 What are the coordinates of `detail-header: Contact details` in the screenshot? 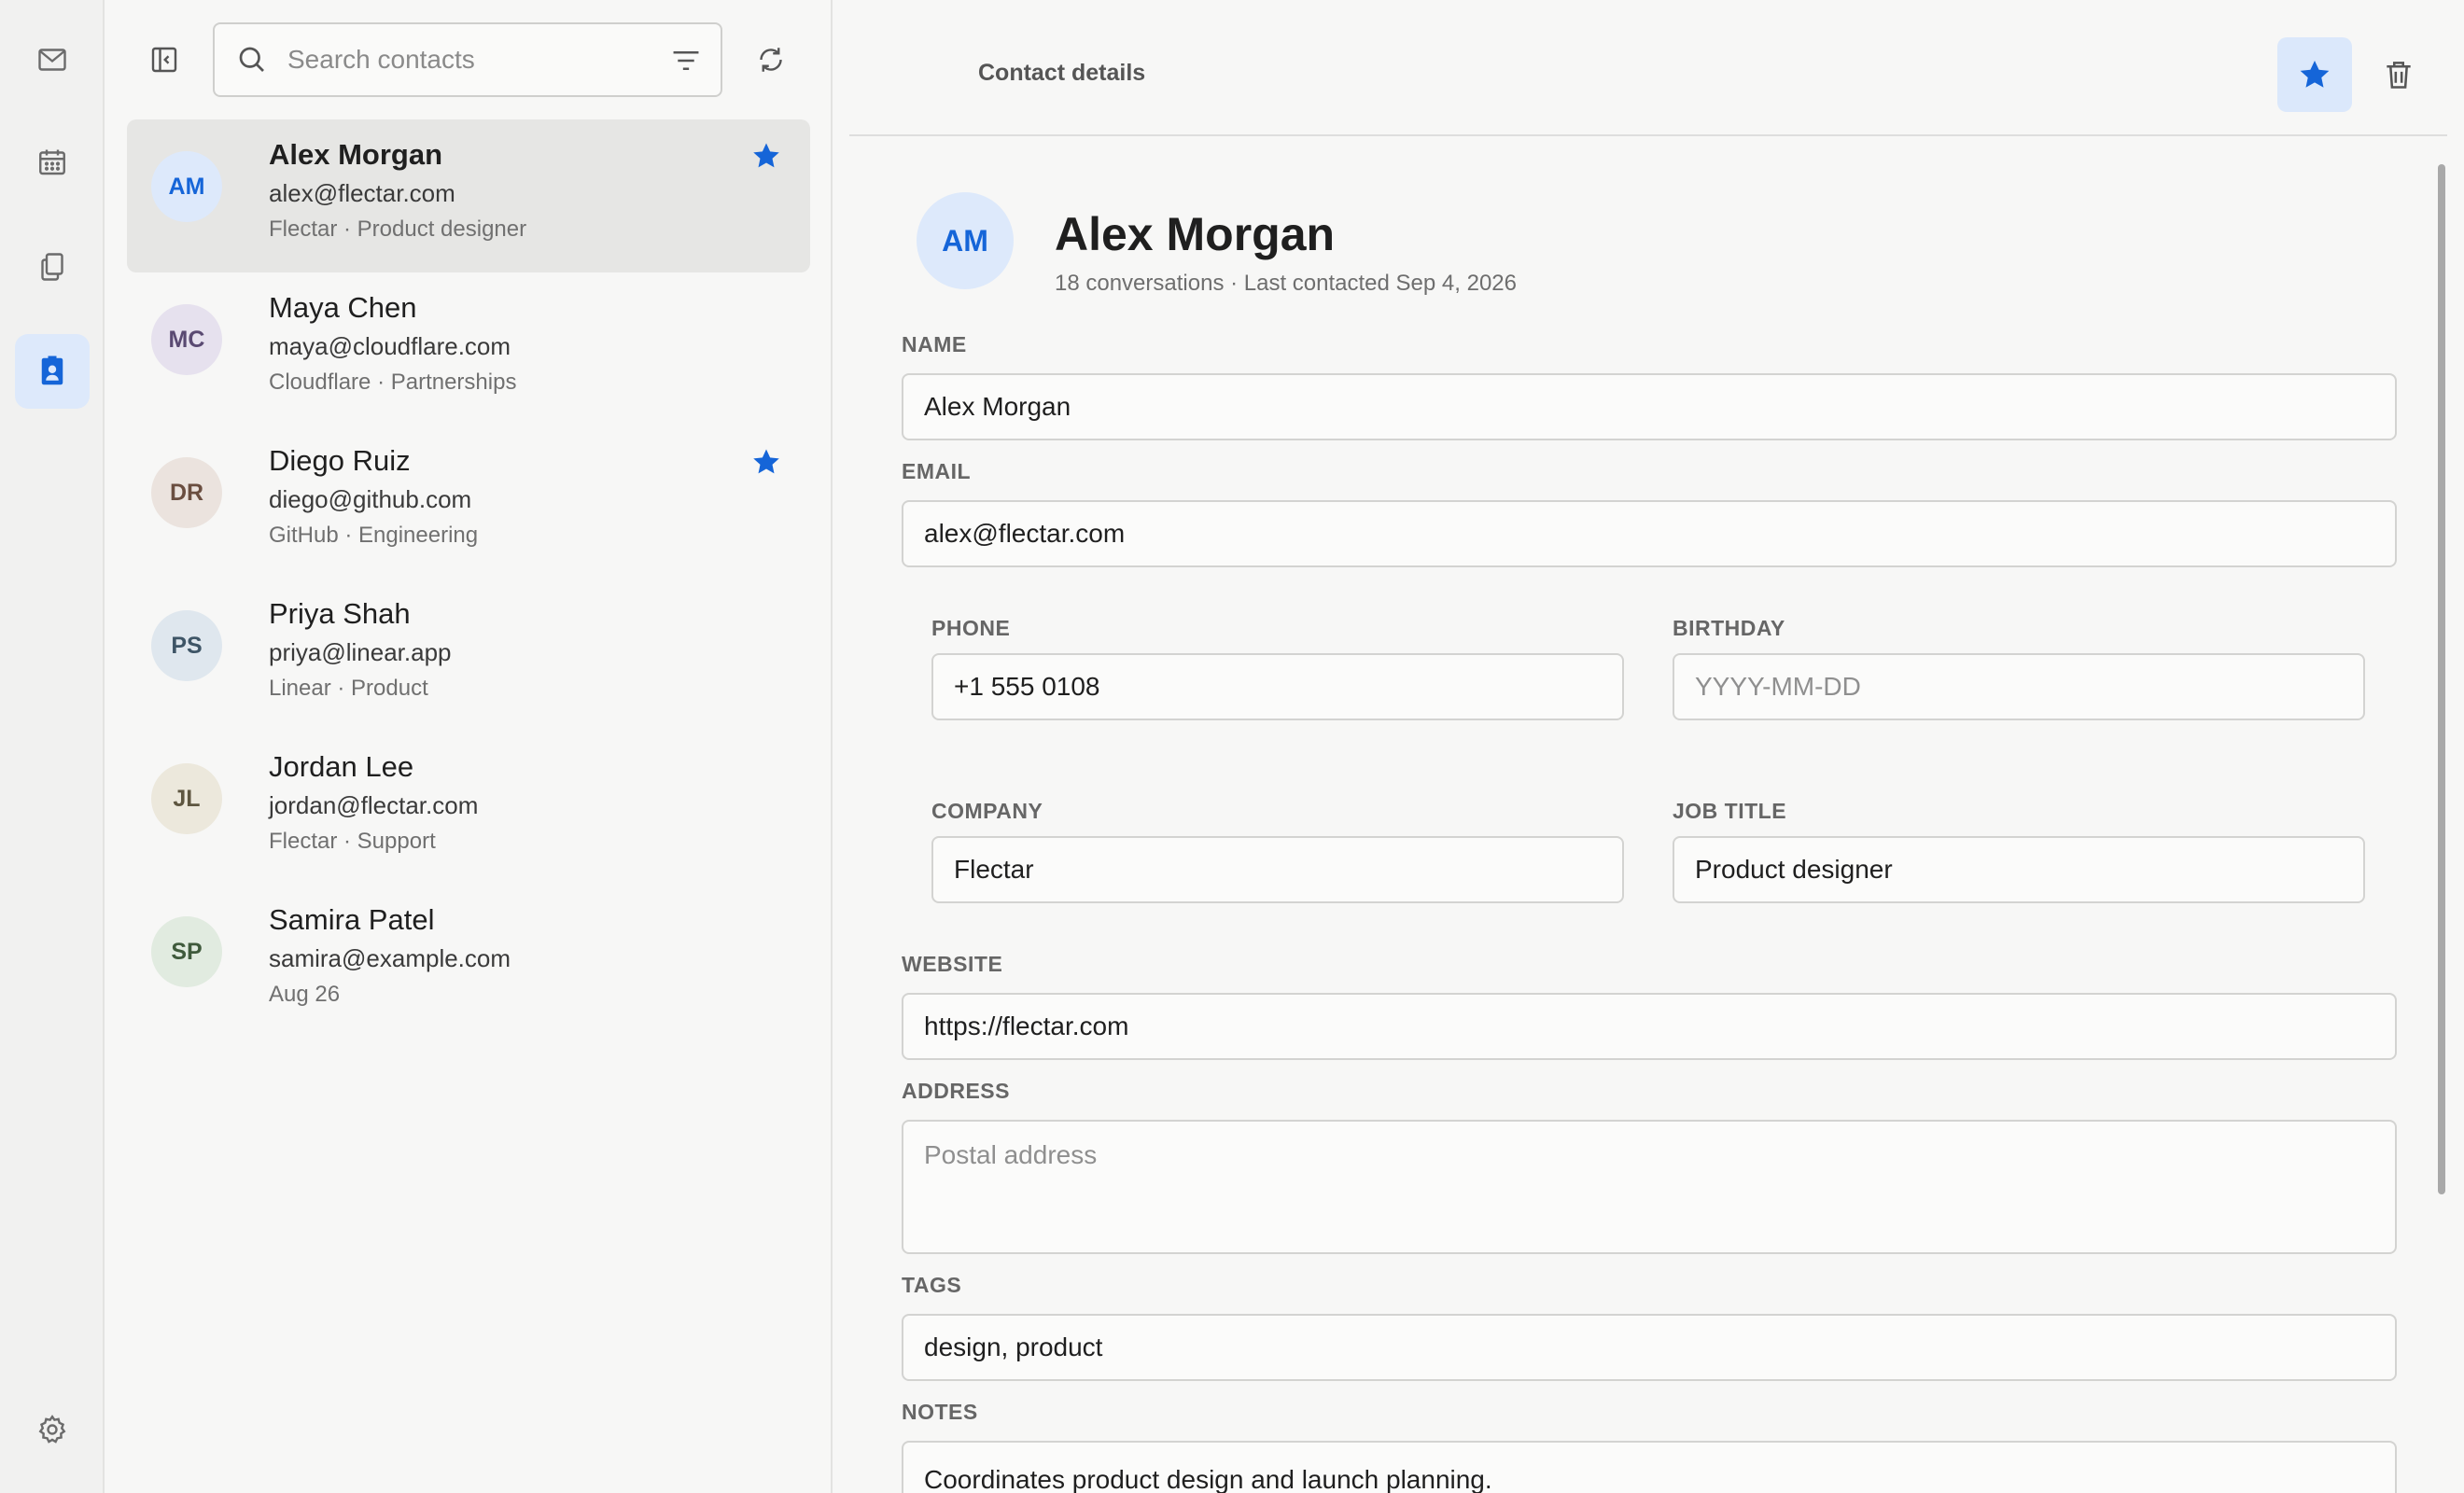 It's located at (1648, 68).